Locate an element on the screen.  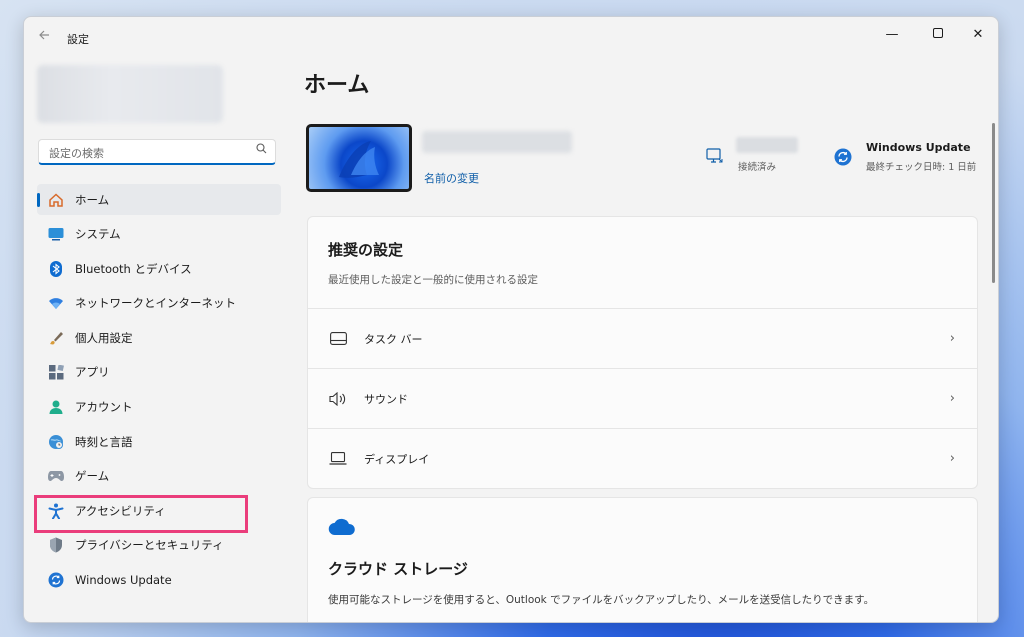
recommended-row-label: サウンド is located at coordinates (386, 399).